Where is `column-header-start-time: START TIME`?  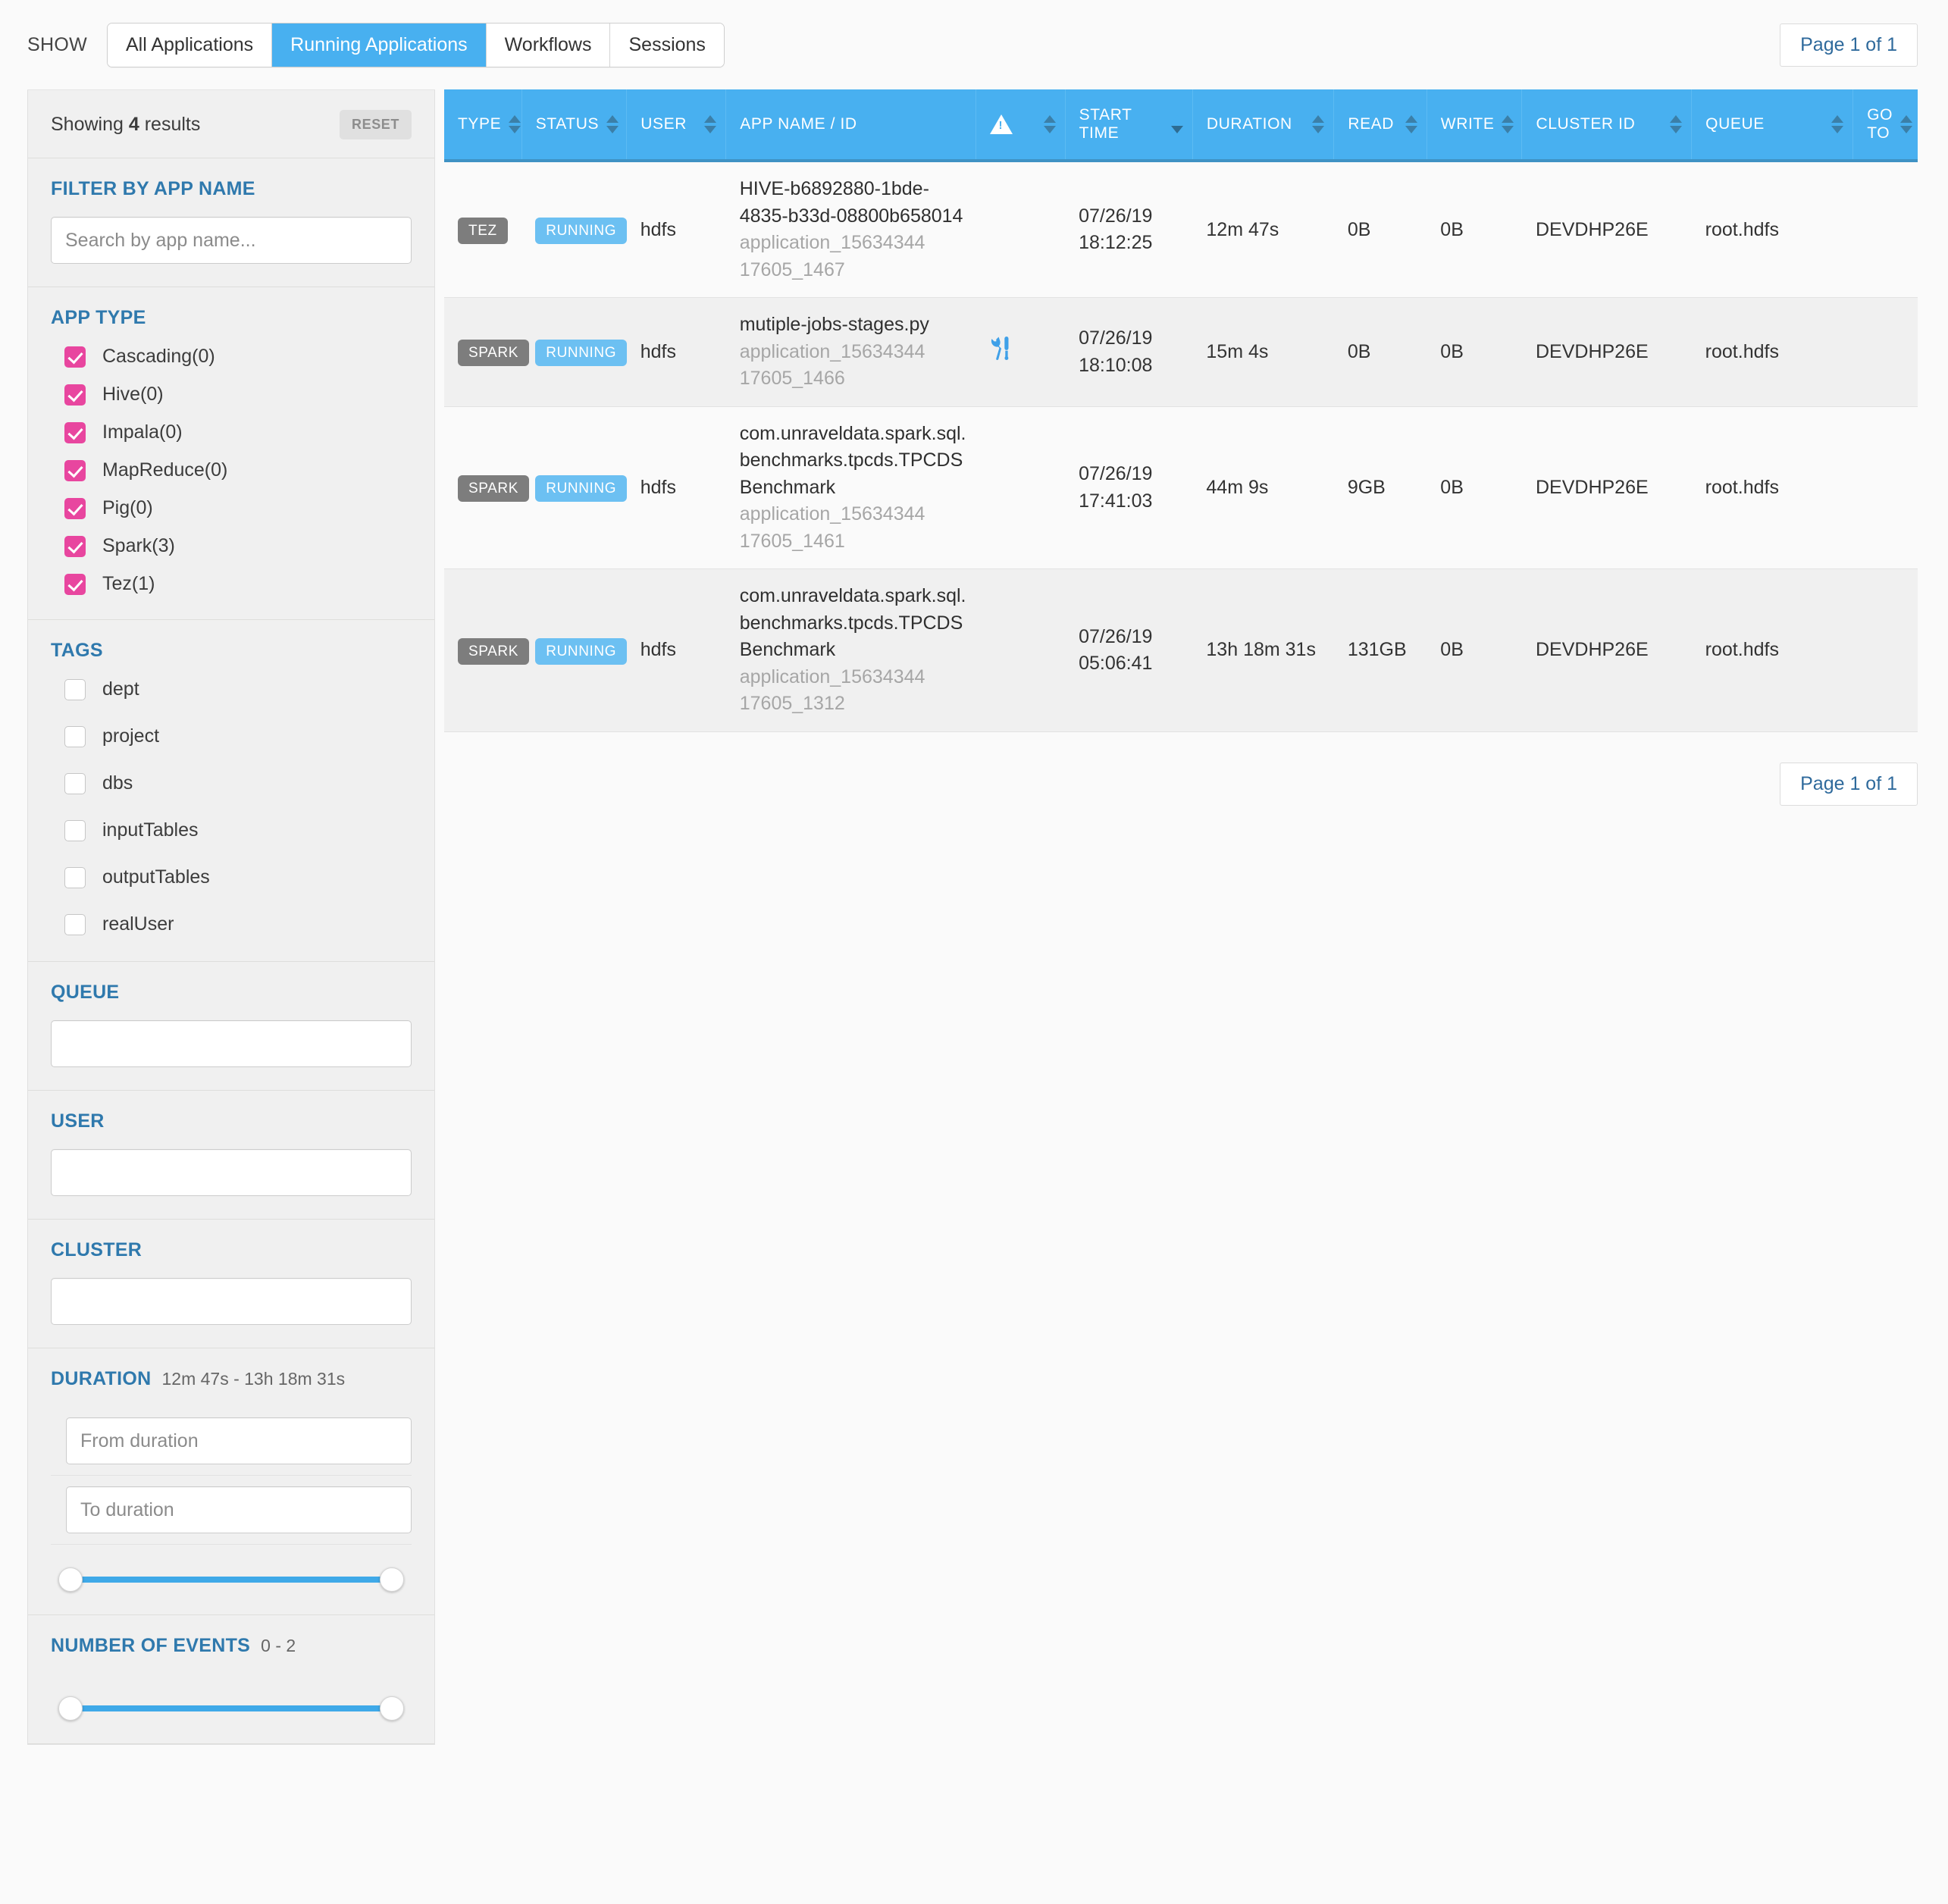
column-header-start-time: START TIME is located at coordinates (1129, 126).